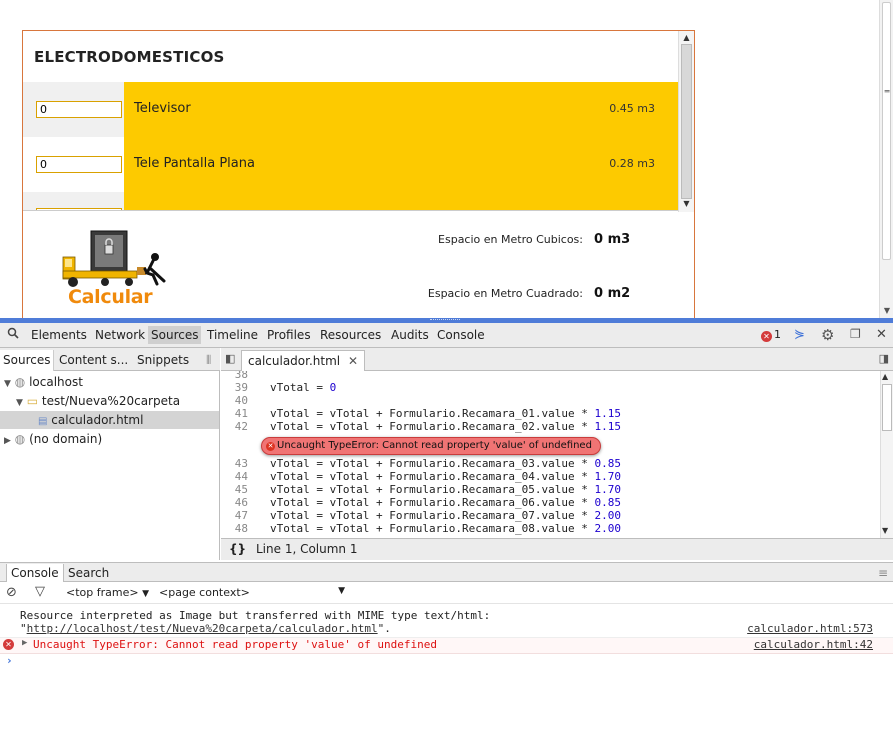 The height and width of the screenshot is (735, 893). What do you see at coordinates (510, 239) in the screenshot?
I see `cubic-label: Espacio en Metro Cubicos:` at bounding box center [510, 239].